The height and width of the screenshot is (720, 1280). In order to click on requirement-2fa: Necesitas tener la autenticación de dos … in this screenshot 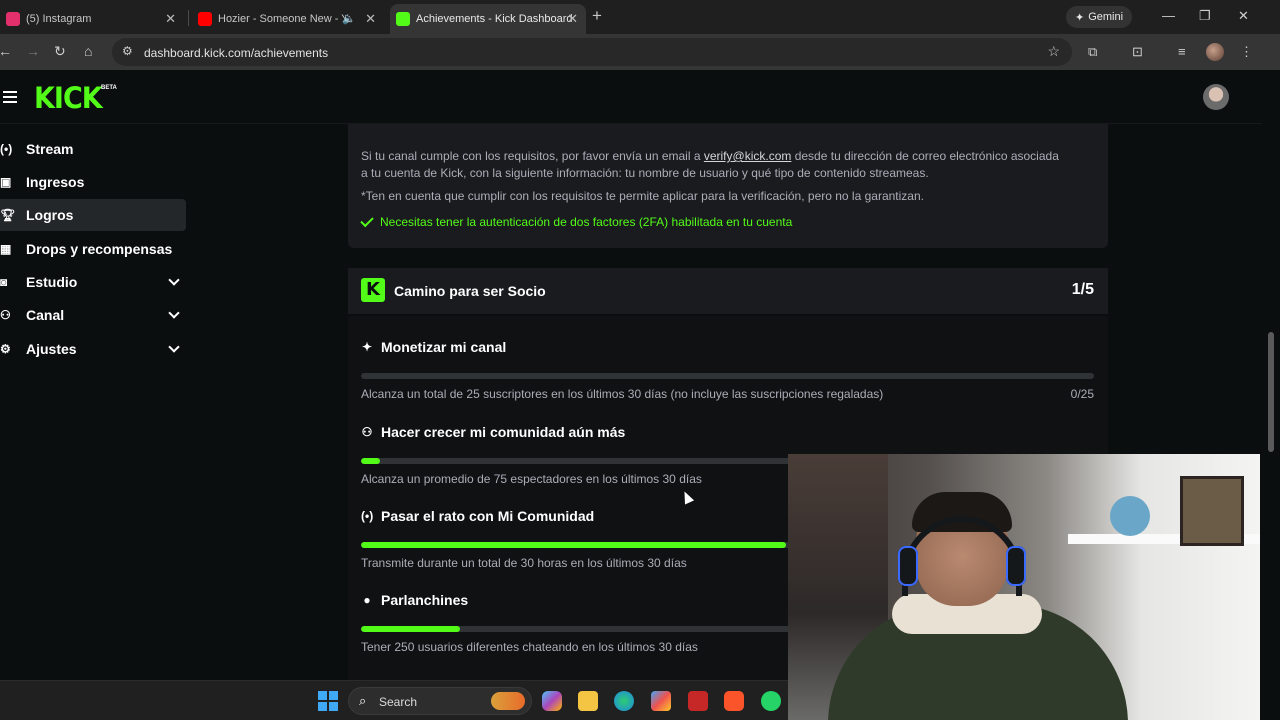, I will do `click(576, 221)`.